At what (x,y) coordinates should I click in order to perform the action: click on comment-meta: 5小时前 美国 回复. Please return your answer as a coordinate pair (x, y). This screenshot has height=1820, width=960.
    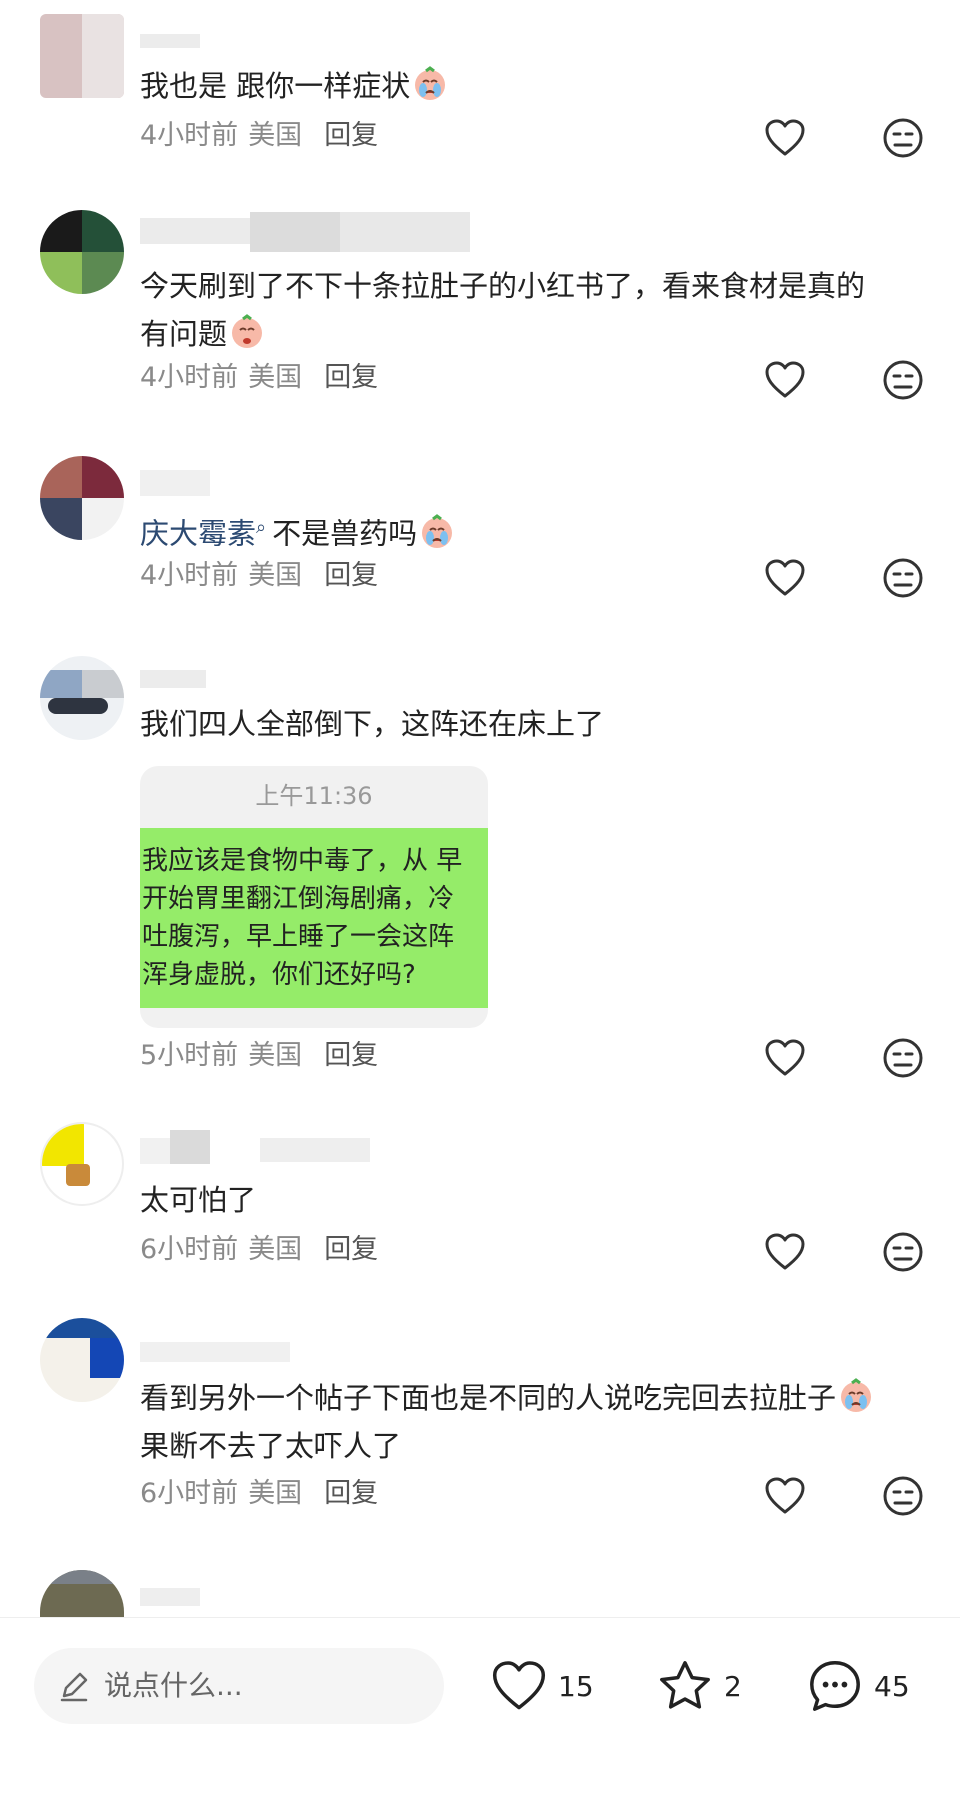
    Looking at the image, I should click on (264, 1056).